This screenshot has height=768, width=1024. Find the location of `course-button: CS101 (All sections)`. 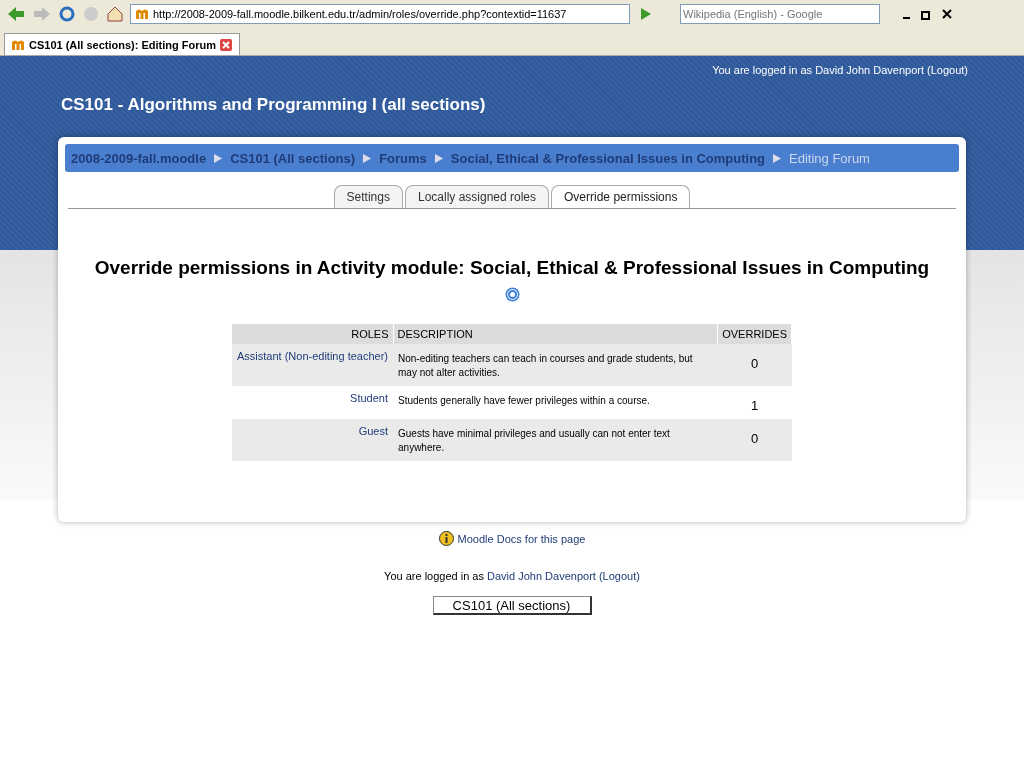

course-button: CS101 (All sections) is located at coordinates (512, 605).